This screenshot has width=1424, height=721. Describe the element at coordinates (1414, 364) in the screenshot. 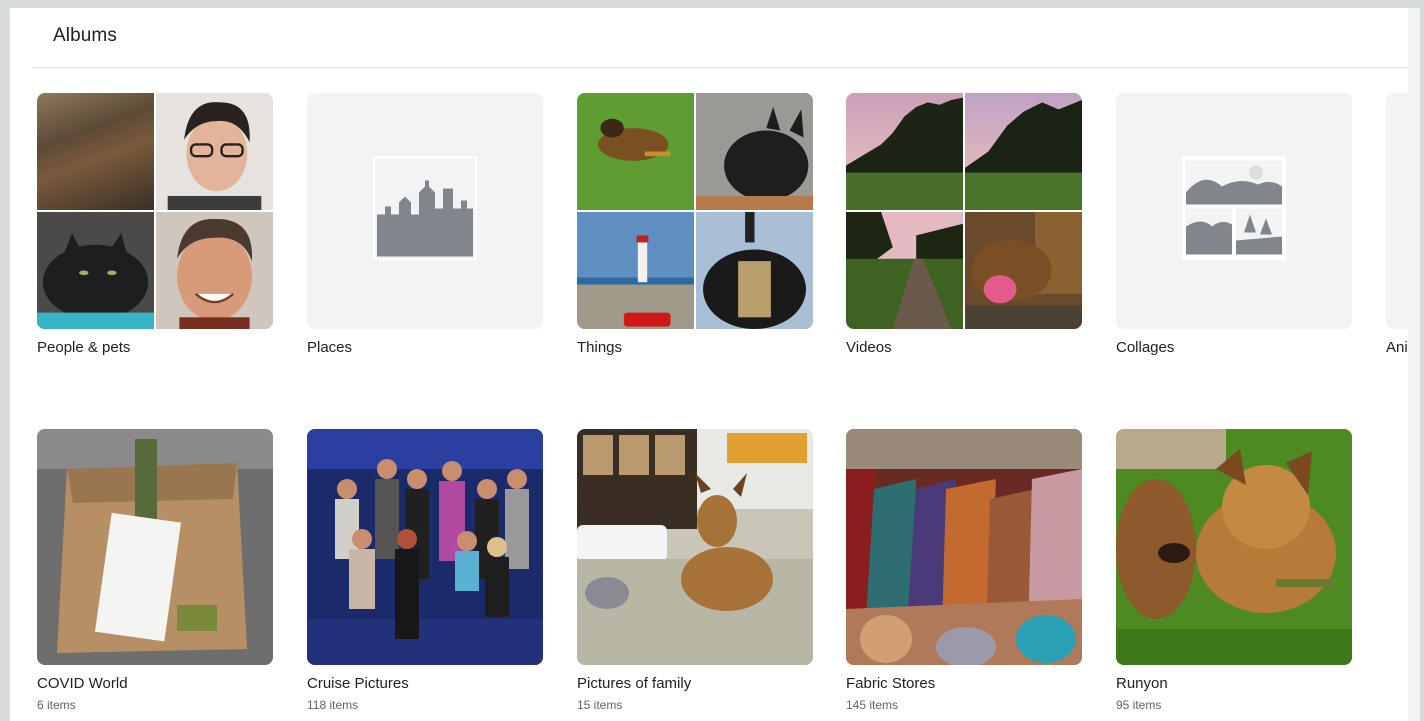

I see `scroll-gutter` at that location.